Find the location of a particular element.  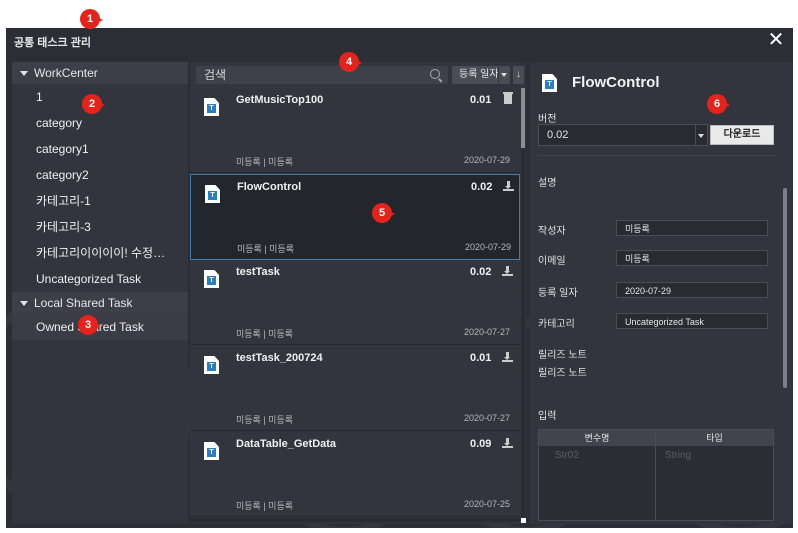

task-list-hscrollbar is located at coordinates (355, 520).